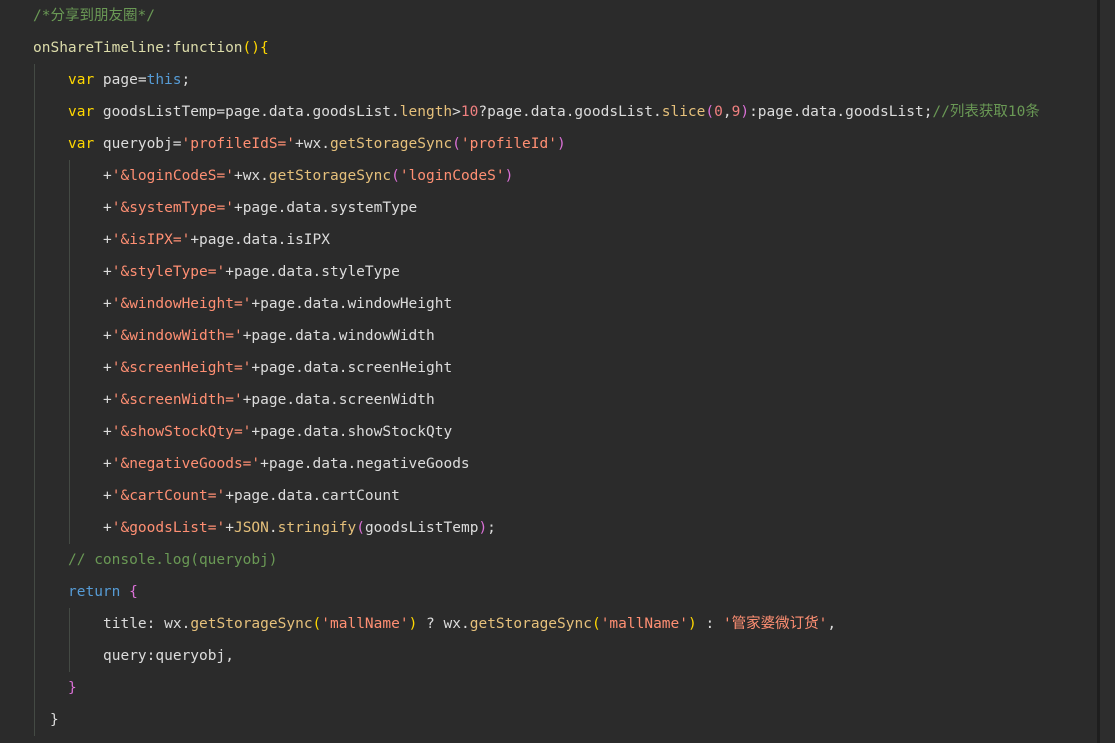 The height and width of the screenshot is (743, 1115). Describe the element at coordinates (718, 112) in the screenshot. I see `code-token: 0` at that location.